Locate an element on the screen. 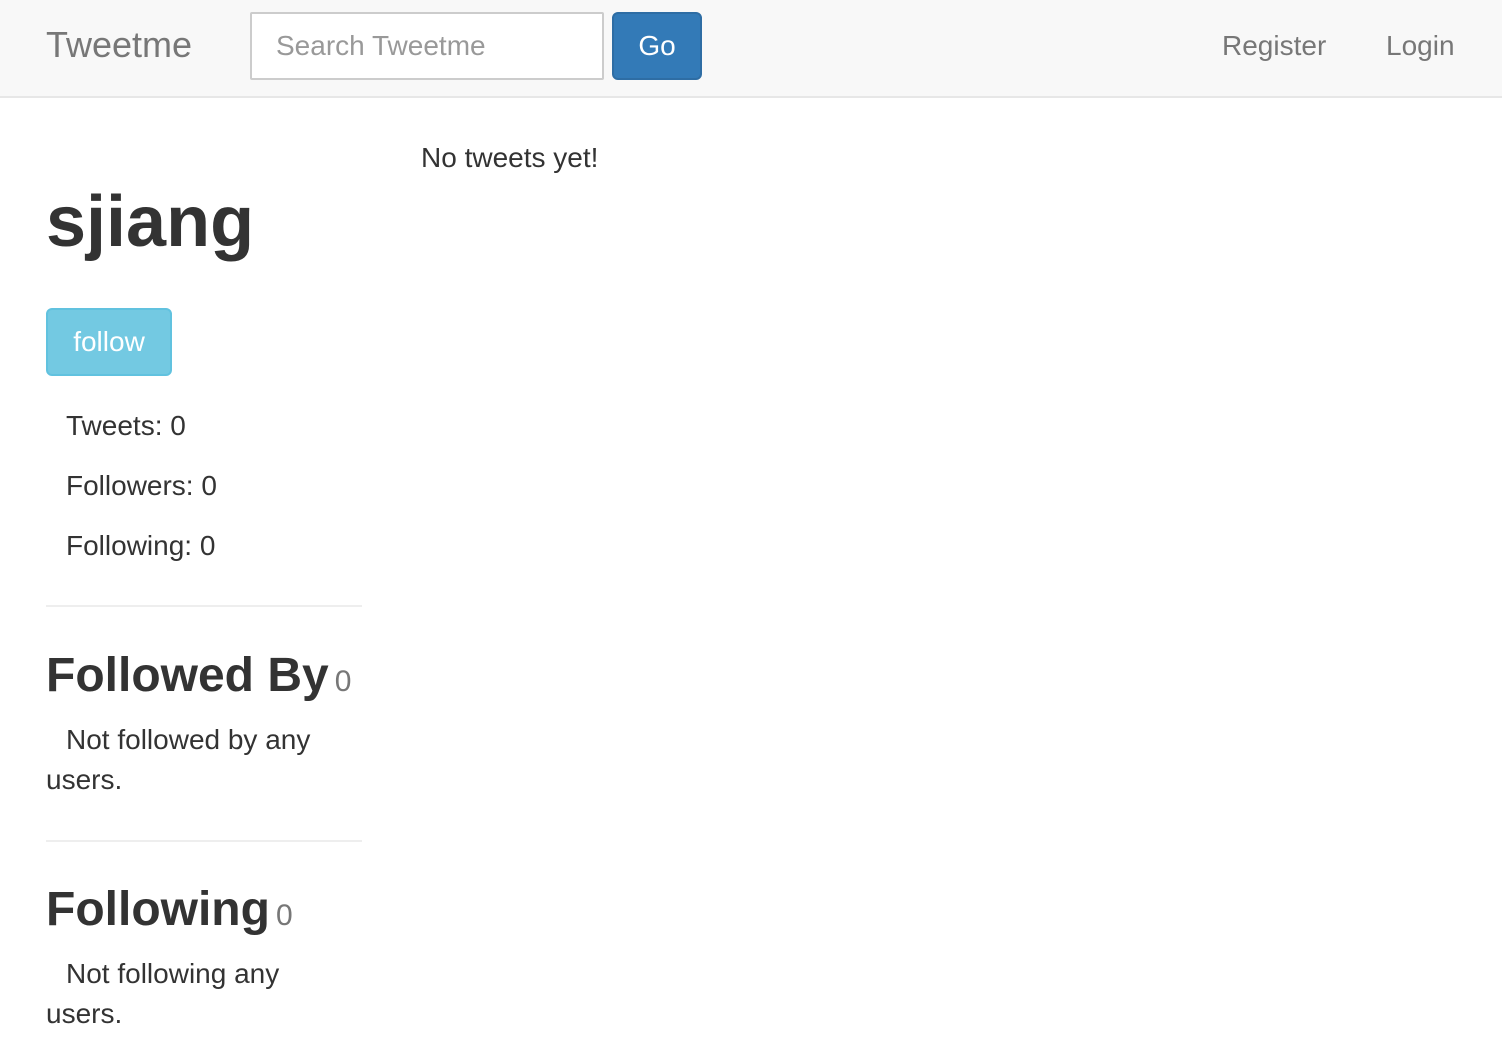 The image size is (1502, 1050). brand-link: Tweetme is located at coordinates (119, 45).